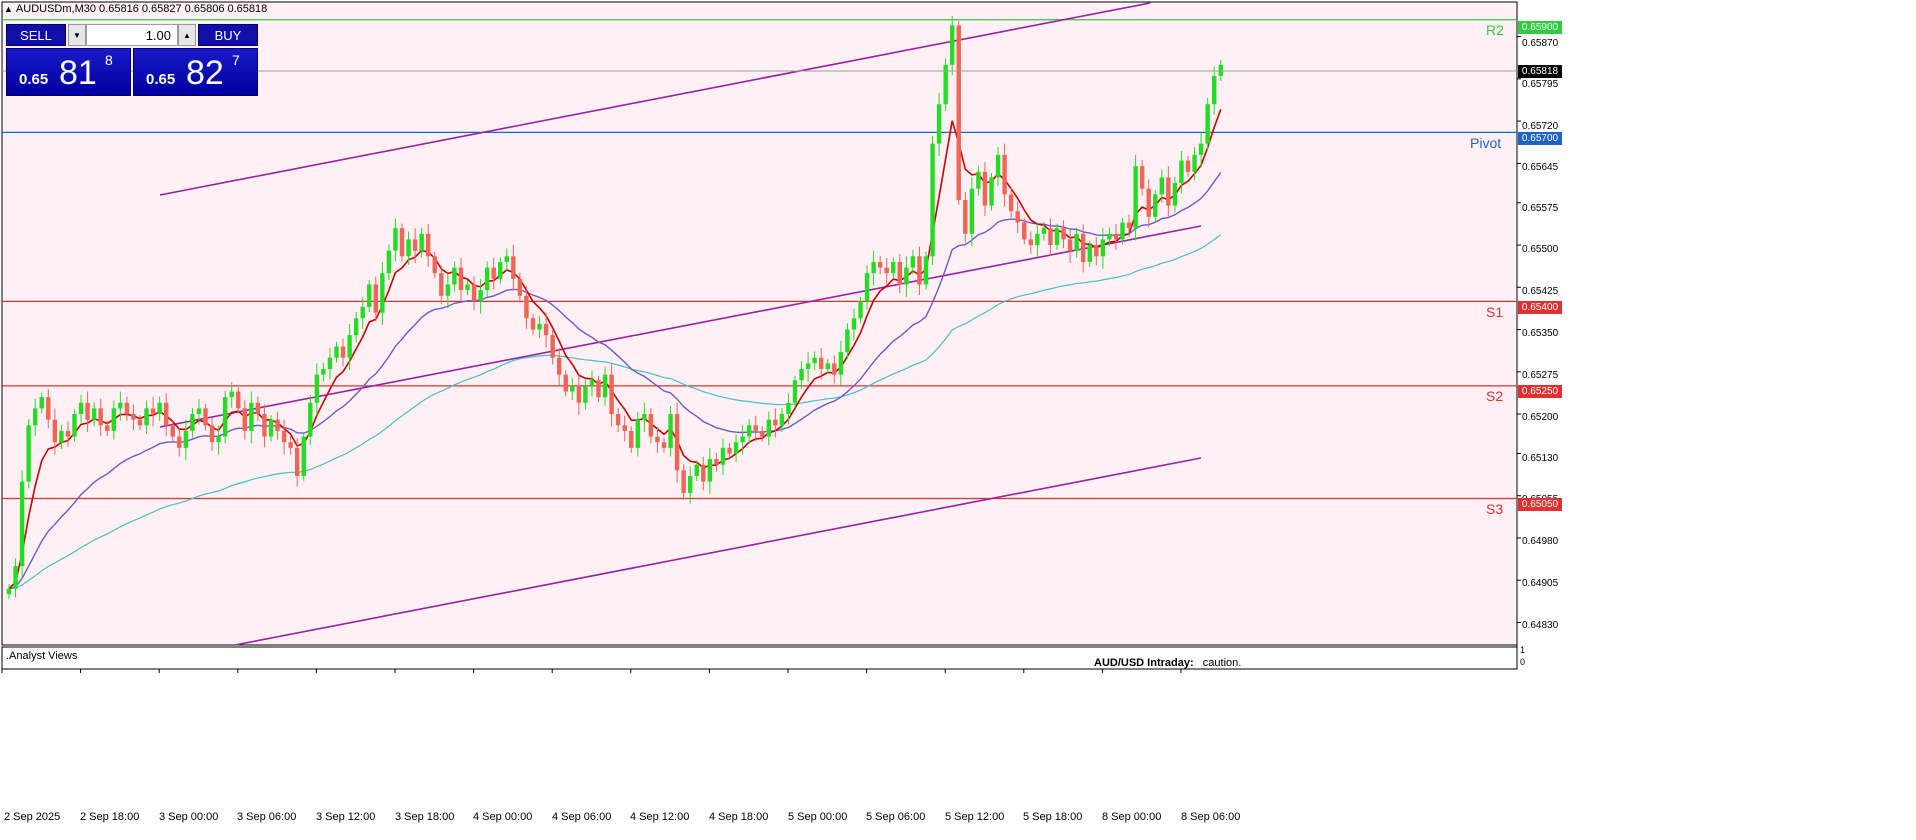 The width and height of the screenshot is (1916, 840). What do you see at coordinates (503, 817) in the screenshot?
I see `time-label: 4 Sep 00:00` at bounding box center [503, 817].